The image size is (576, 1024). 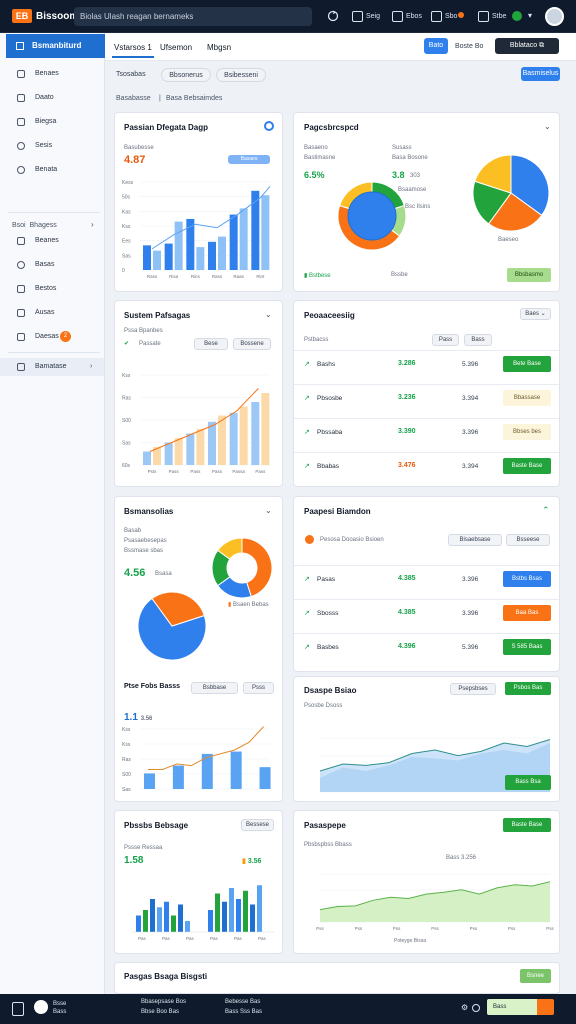 What do you see at coordinates (473, 689) in the screenshot?
I see `chip: Psepsbses` at bounding box center [473, 689].